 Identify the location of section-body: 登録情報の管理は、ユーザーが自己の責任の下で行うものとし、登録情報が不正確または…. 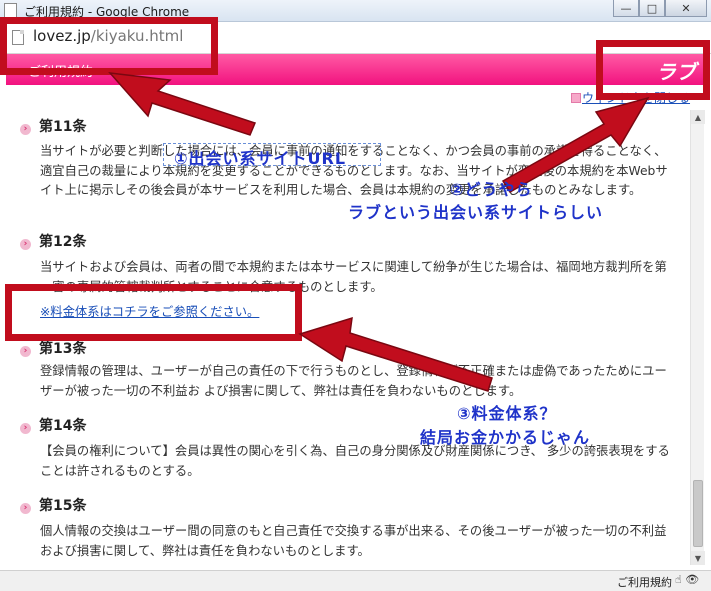
(353, 381).